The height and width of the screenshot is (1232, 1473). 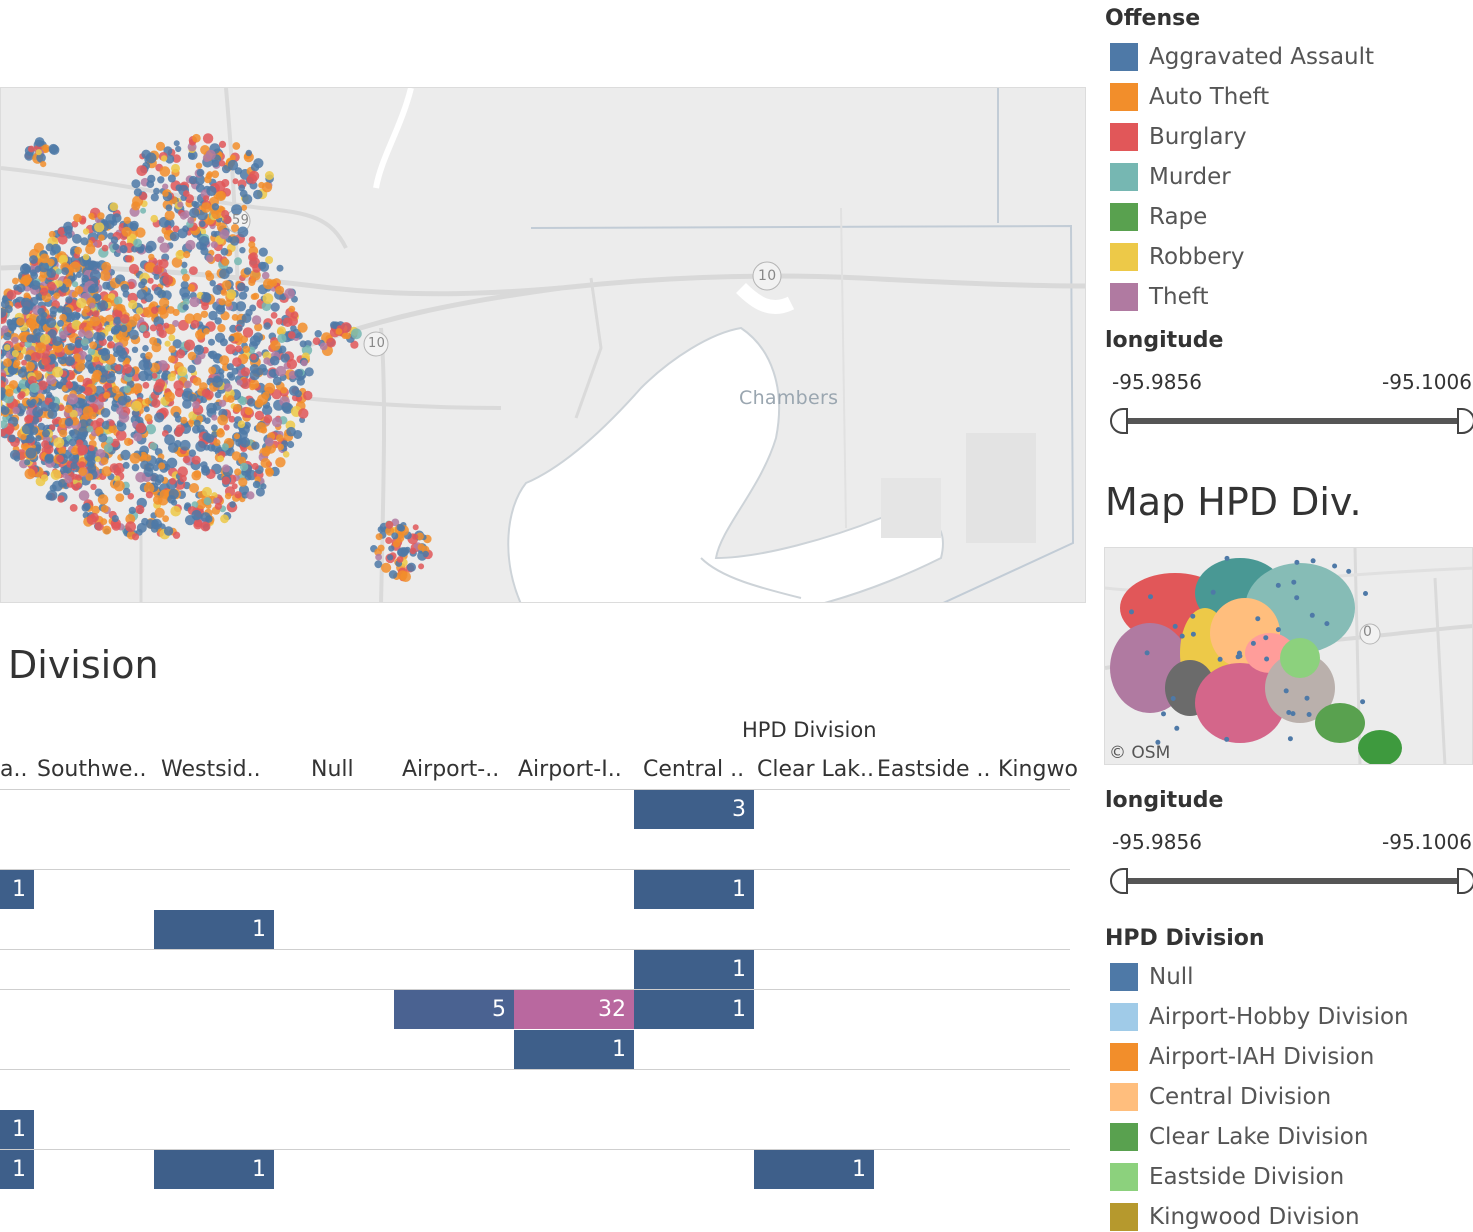 I want to click on table-cell: 3, so click(x=694, y=809).